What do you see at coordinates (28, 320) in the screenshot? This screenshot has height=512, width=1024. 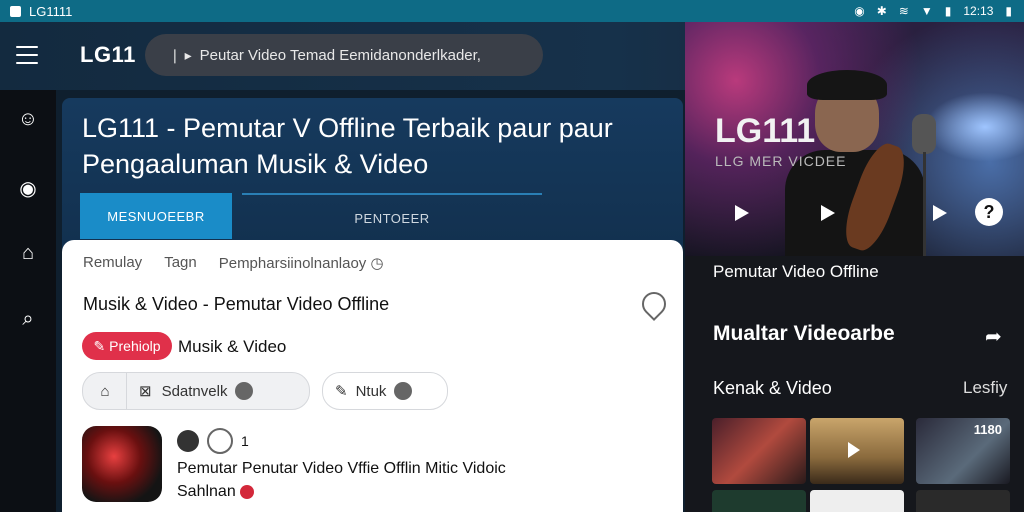 I see `search-rail-icon: ⌕` at bounding box center [28, 320].